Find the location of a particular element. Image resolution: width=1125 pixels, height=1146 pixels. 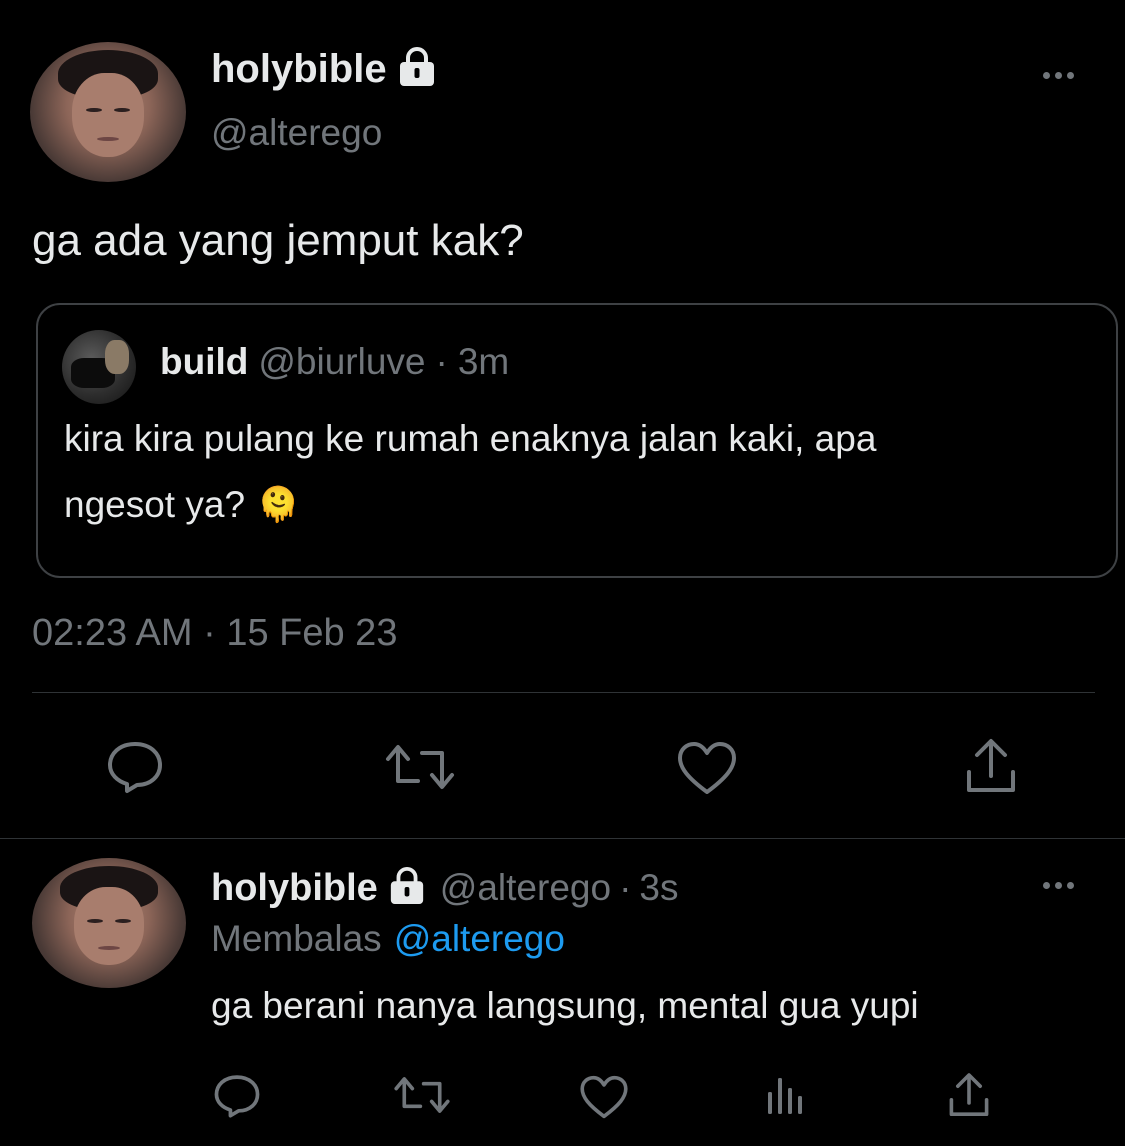

quoted-text-line-2: ngesot ya? is located at coordinates (155, 504).